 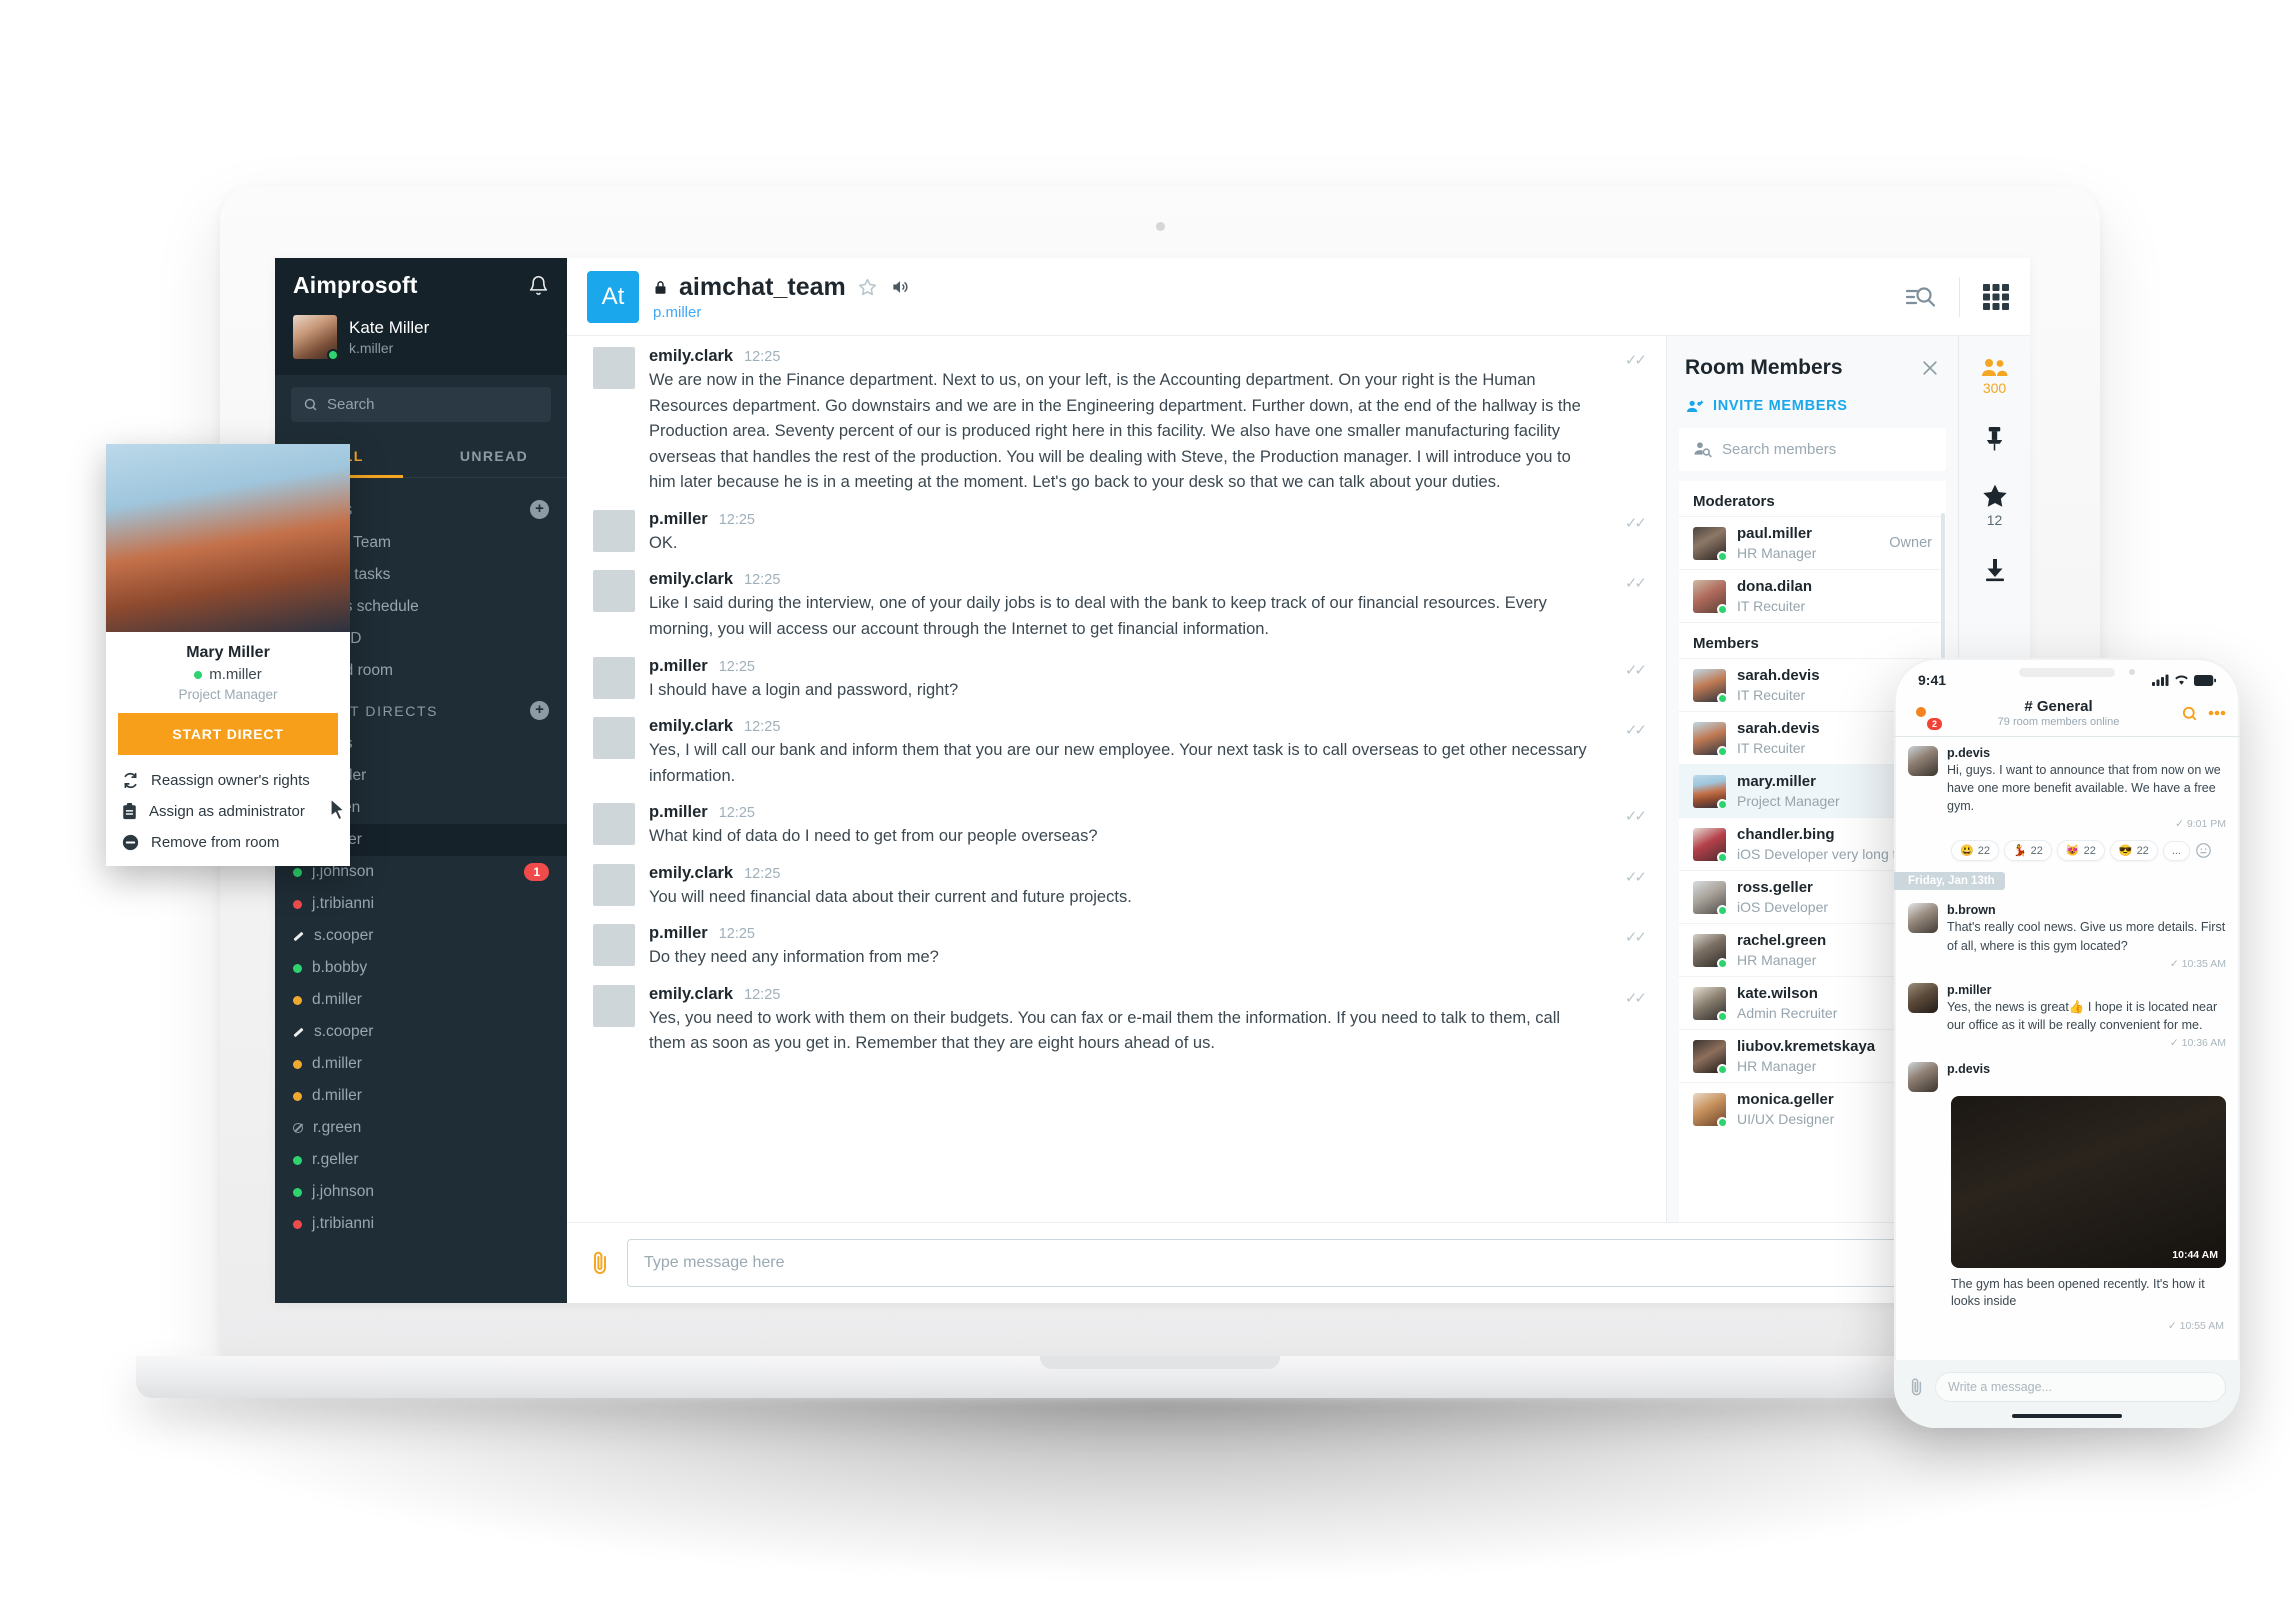 I want to click on list-item: j.johnson, so click(x=421, y=1192).